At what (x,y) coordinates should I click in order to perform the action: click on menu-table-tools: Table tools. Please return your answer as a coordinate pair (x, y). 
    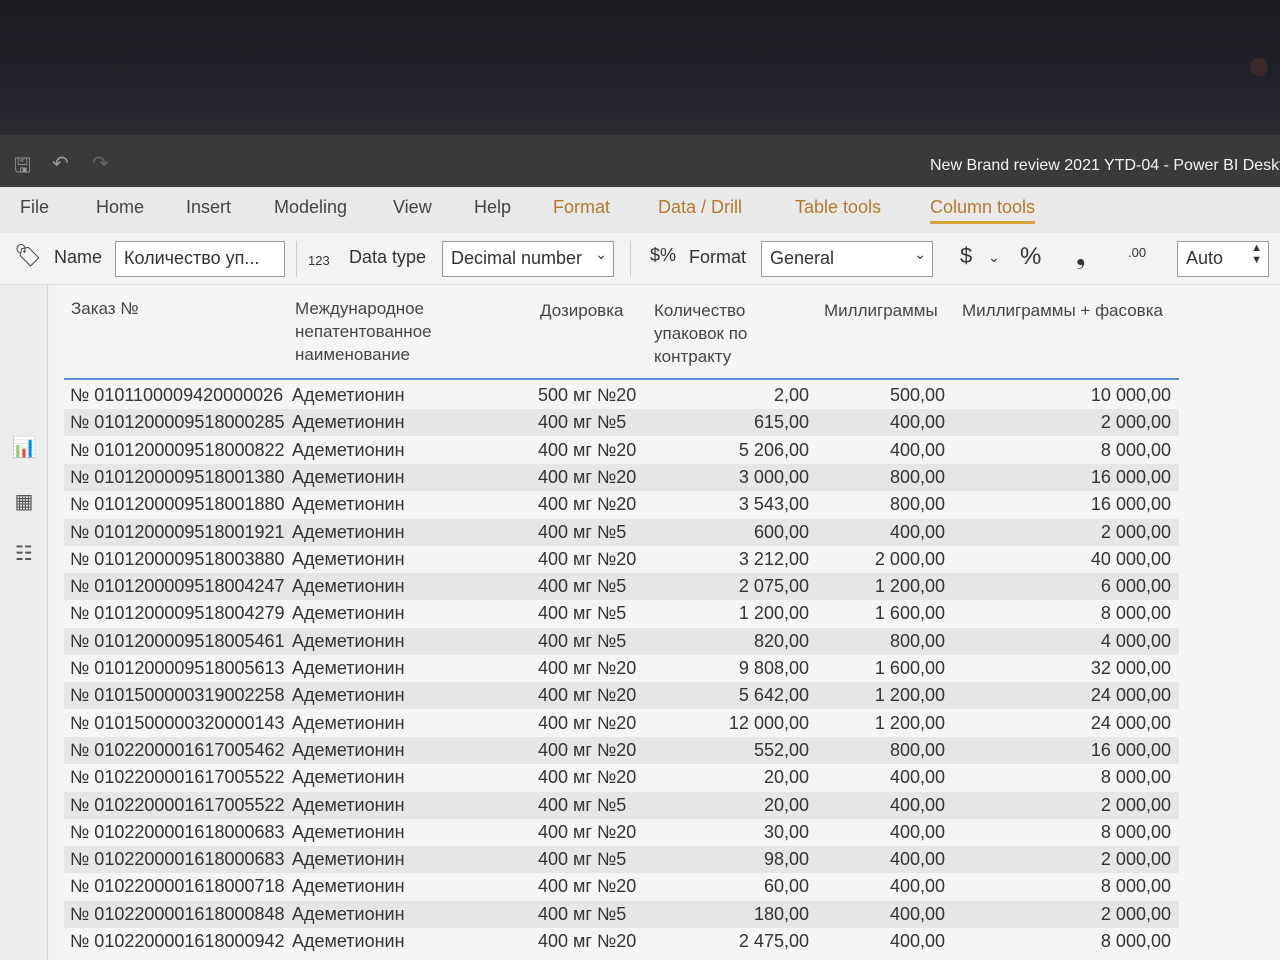
    Looking at the image, I should click on (838, 207).